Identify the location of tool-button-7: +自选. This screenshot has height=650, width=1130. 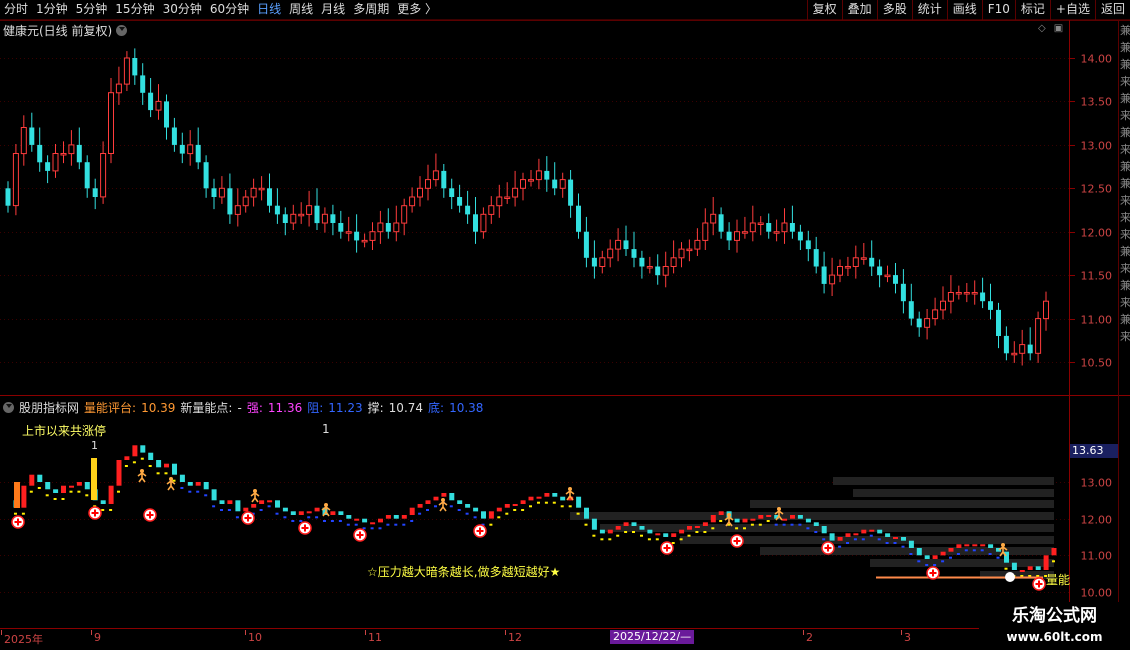
(1072, 10).